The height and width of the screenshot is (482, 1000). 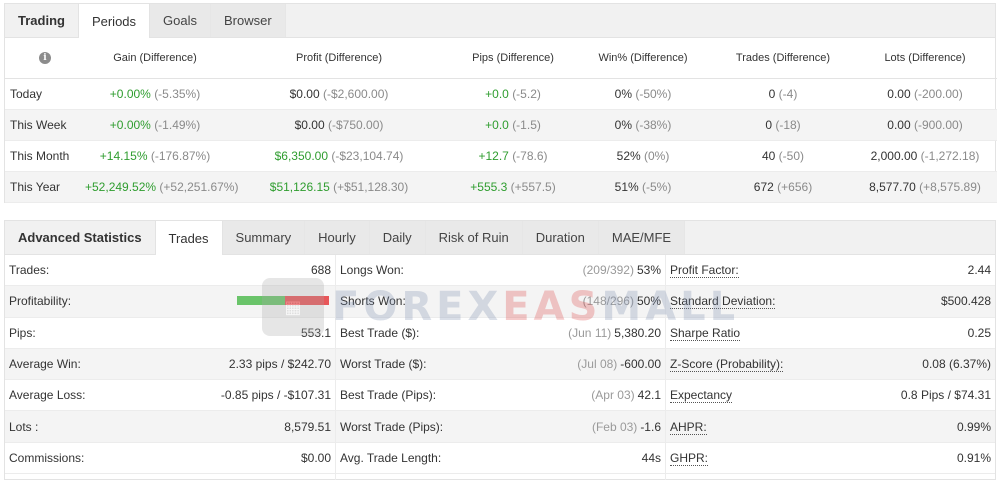 What do you see at coordinates (275, 395) in the screenshot?
I see `stat-value-text: -0.85 pips / -$107.31` at bounding box center [275, 395].